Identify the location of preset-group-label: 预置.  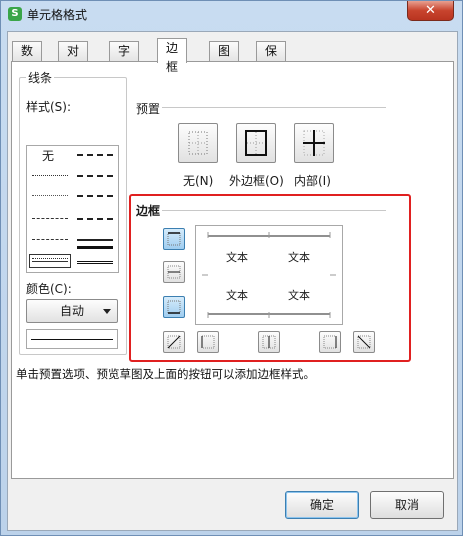
(148, 108).